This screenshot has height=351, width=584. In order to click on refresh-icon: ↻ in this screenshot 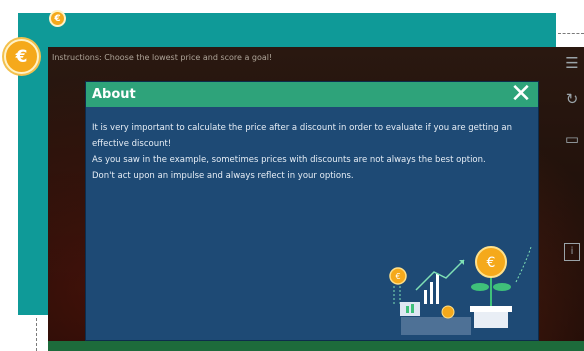, I will do `click(572, 99)`.